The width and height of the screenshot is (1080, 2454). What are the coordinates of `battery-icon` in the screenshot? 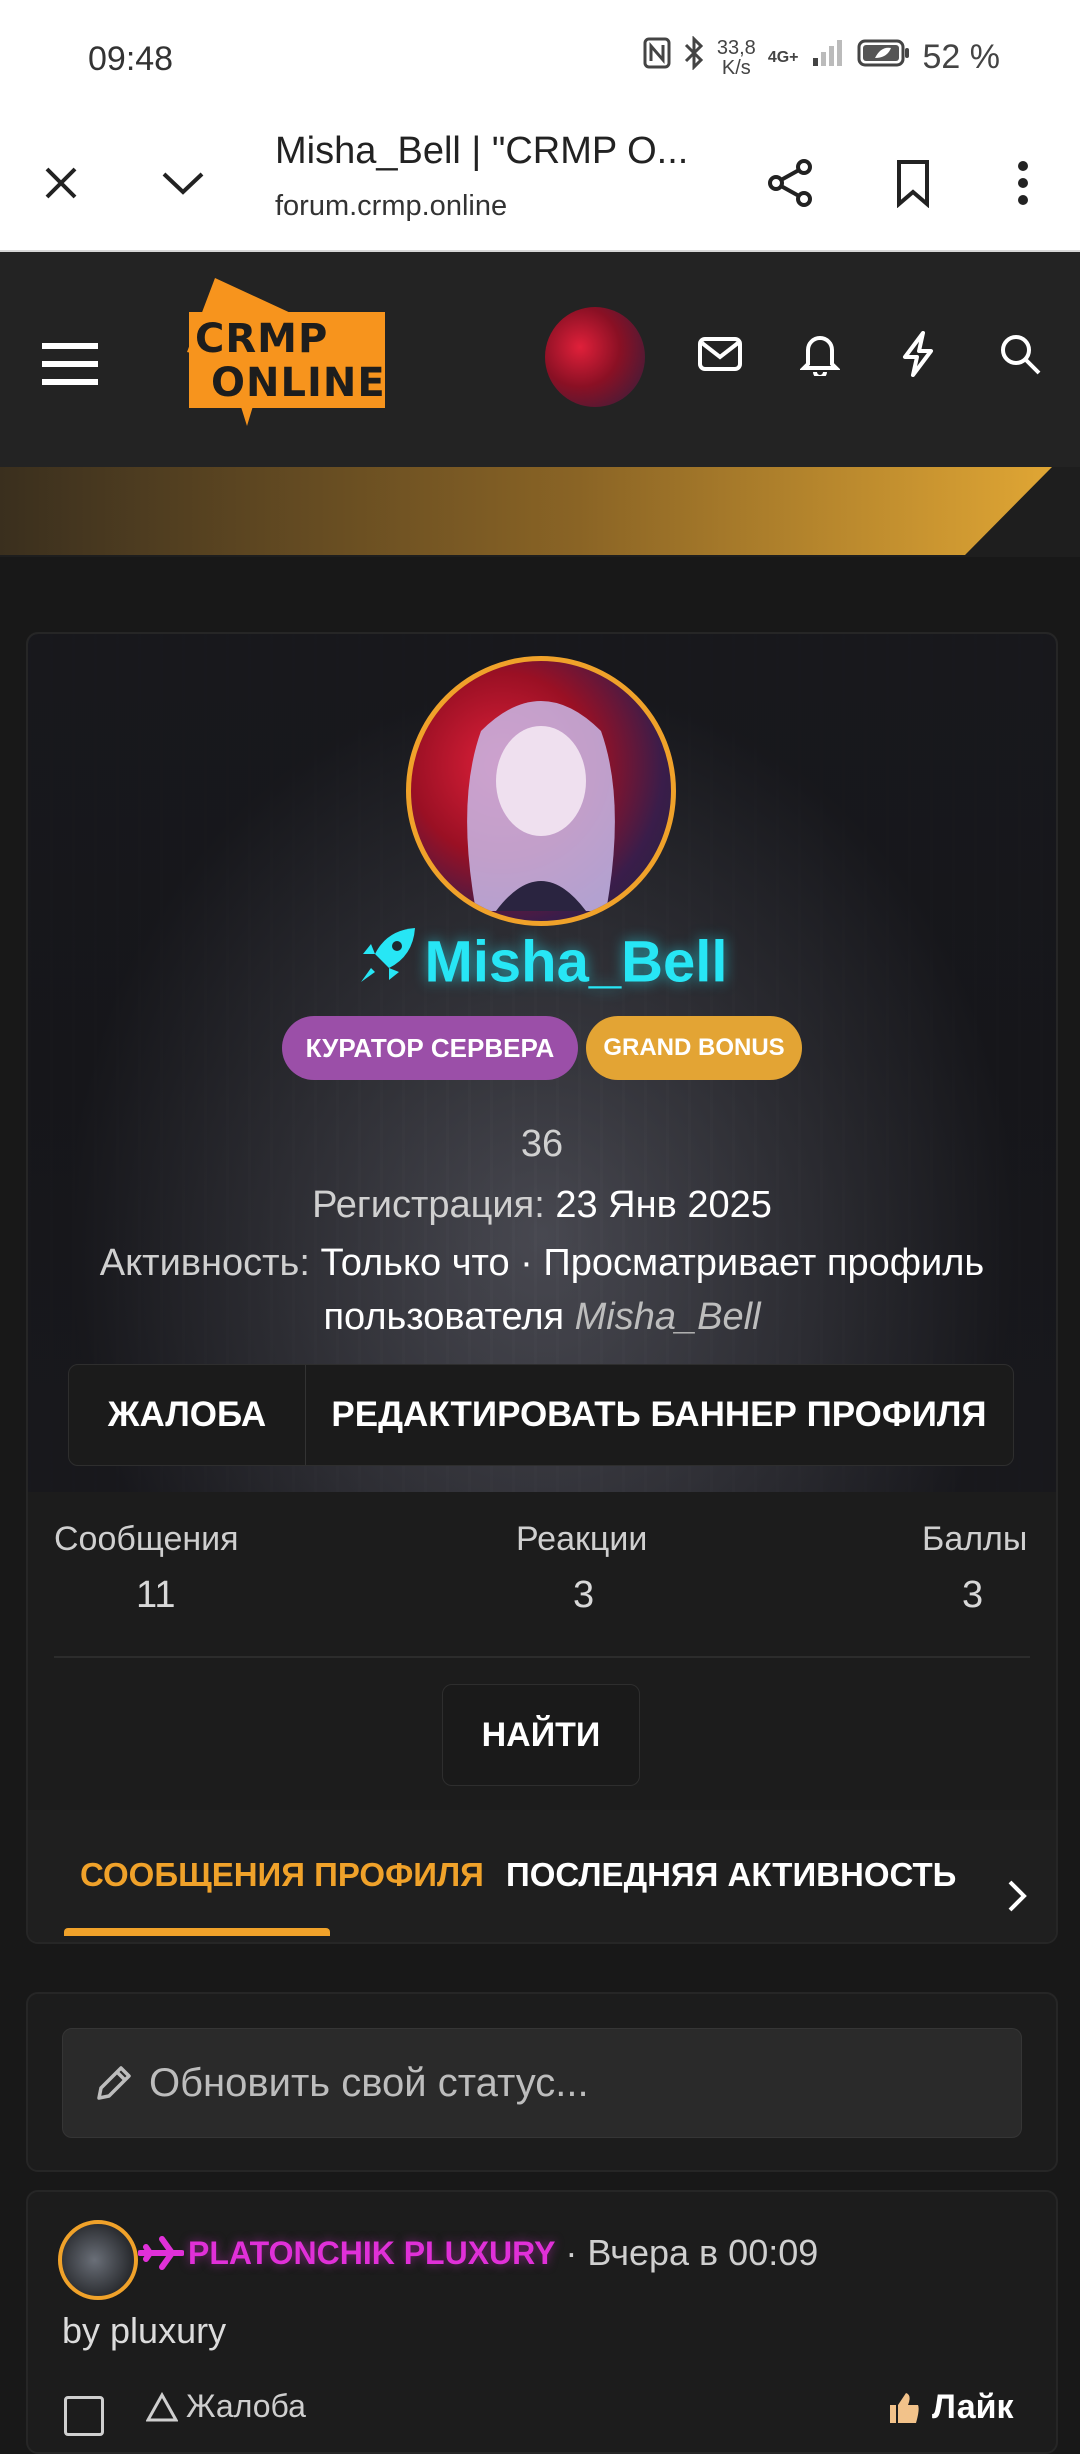 It's located at (884, 57).